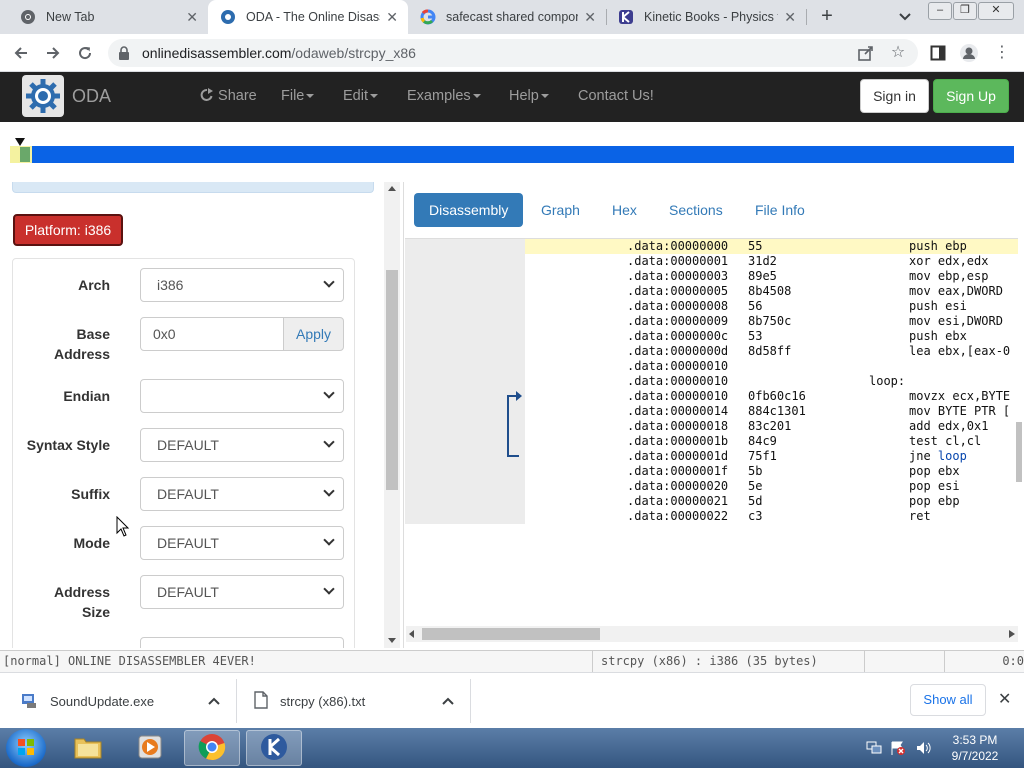  Describe the element at coordinates (308, 17) in the screenshot. I see `browser-tab-oda: ODA - The Online Disasse ✕` at that location.